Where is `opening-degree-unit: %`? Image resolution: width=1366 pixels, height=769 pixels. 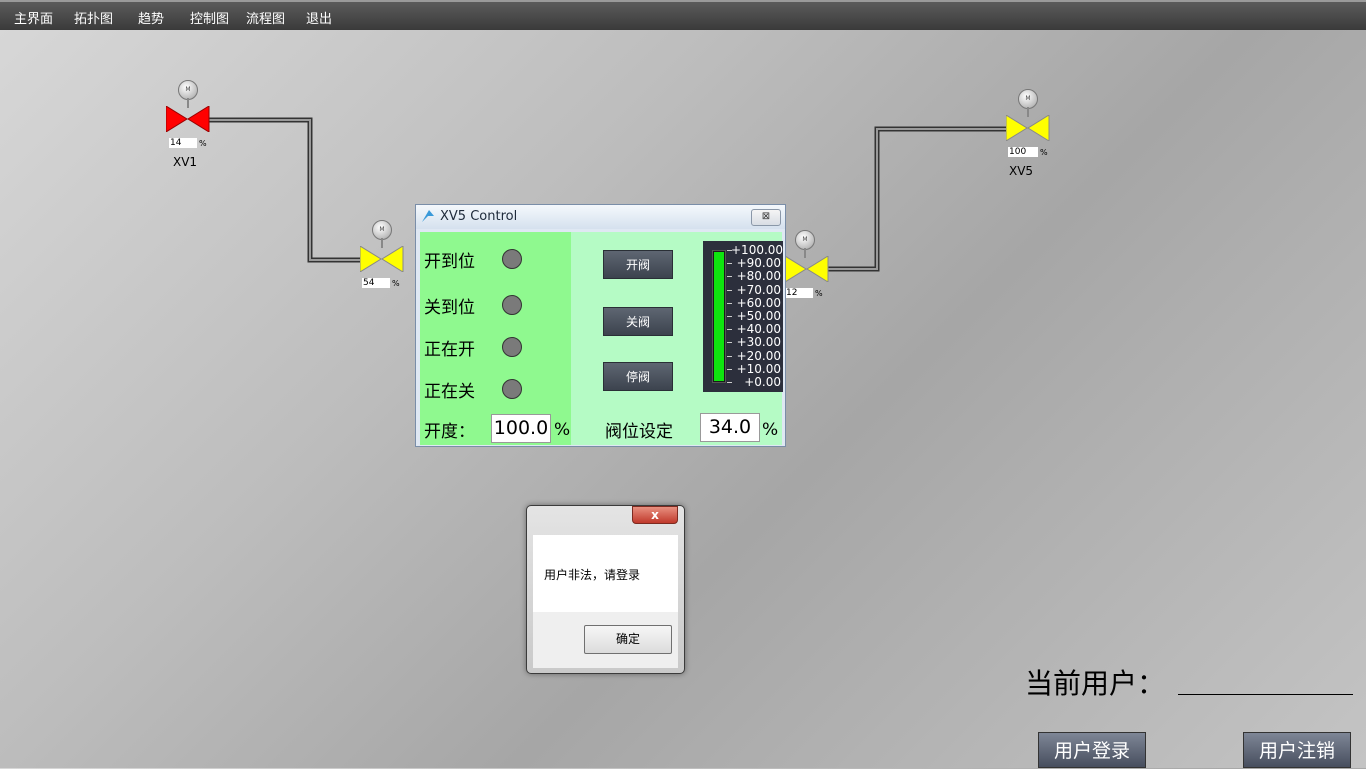
opening-degree-unit: % is located at coordinates (562, 430).